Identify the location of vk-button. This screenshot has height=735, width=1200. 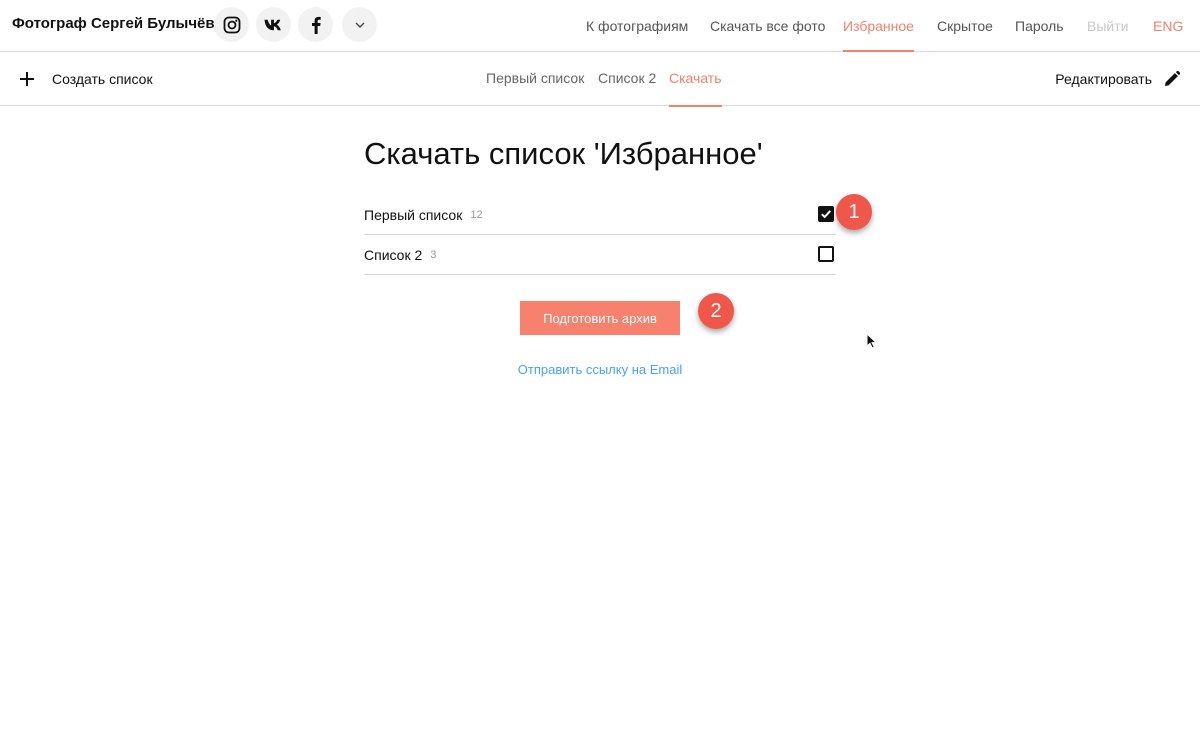
(273, 24).